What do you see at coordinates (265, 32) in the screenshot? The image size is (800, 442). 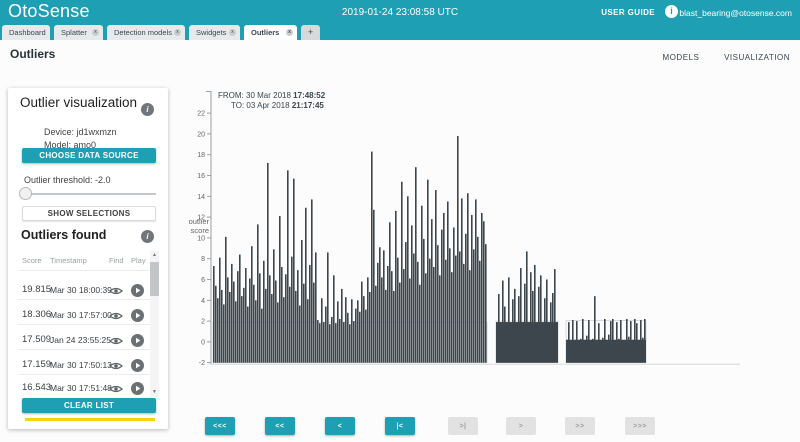 I see `tab-label: Outliers` at bounding box center [265, 32].